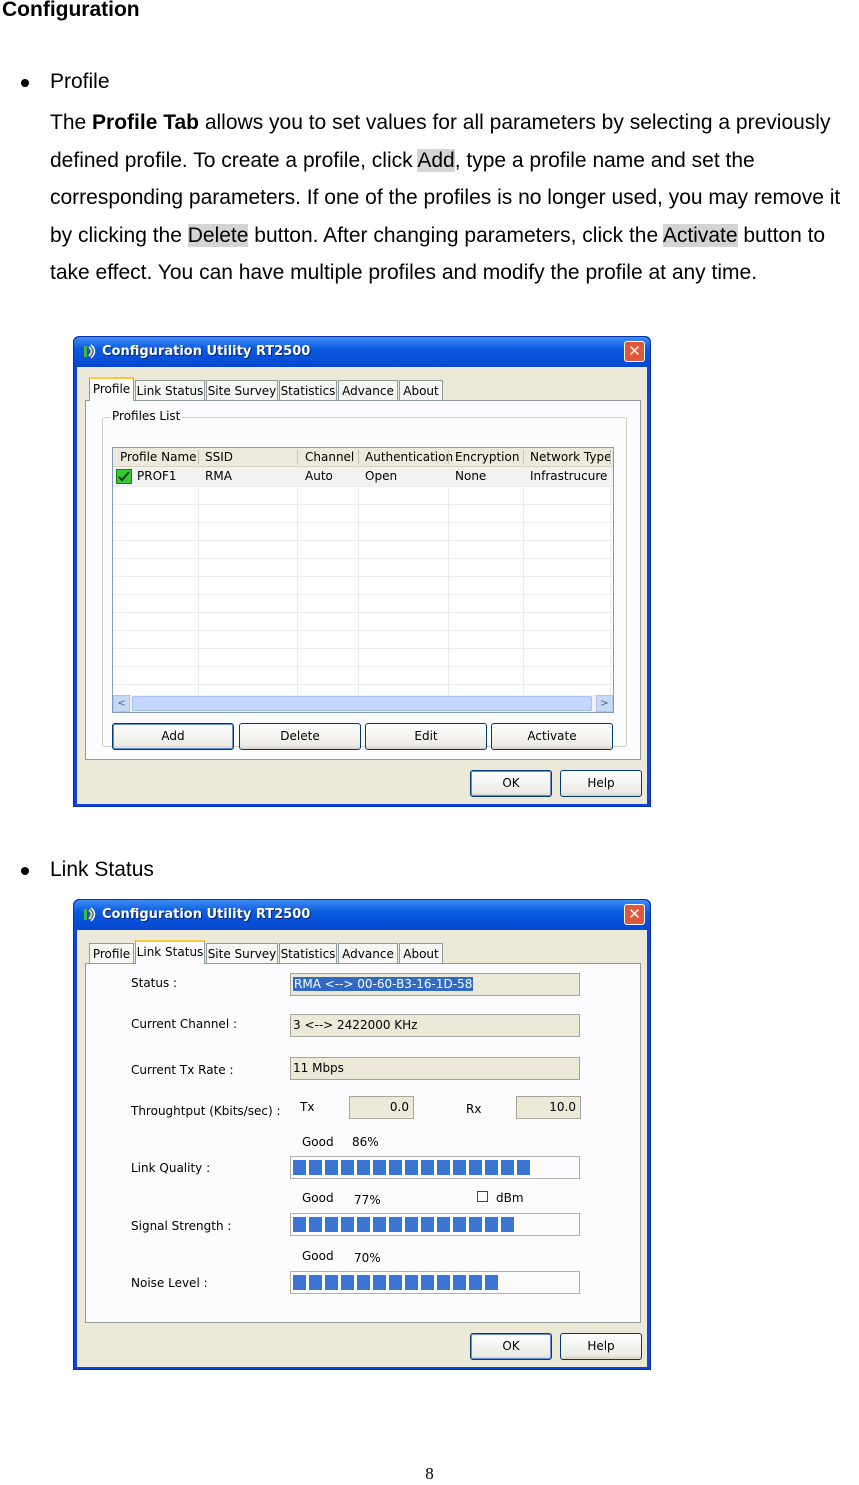 The image size is (859, 1485). I want to click on bullet-link-status-label: Link Status, so click(102, 869).